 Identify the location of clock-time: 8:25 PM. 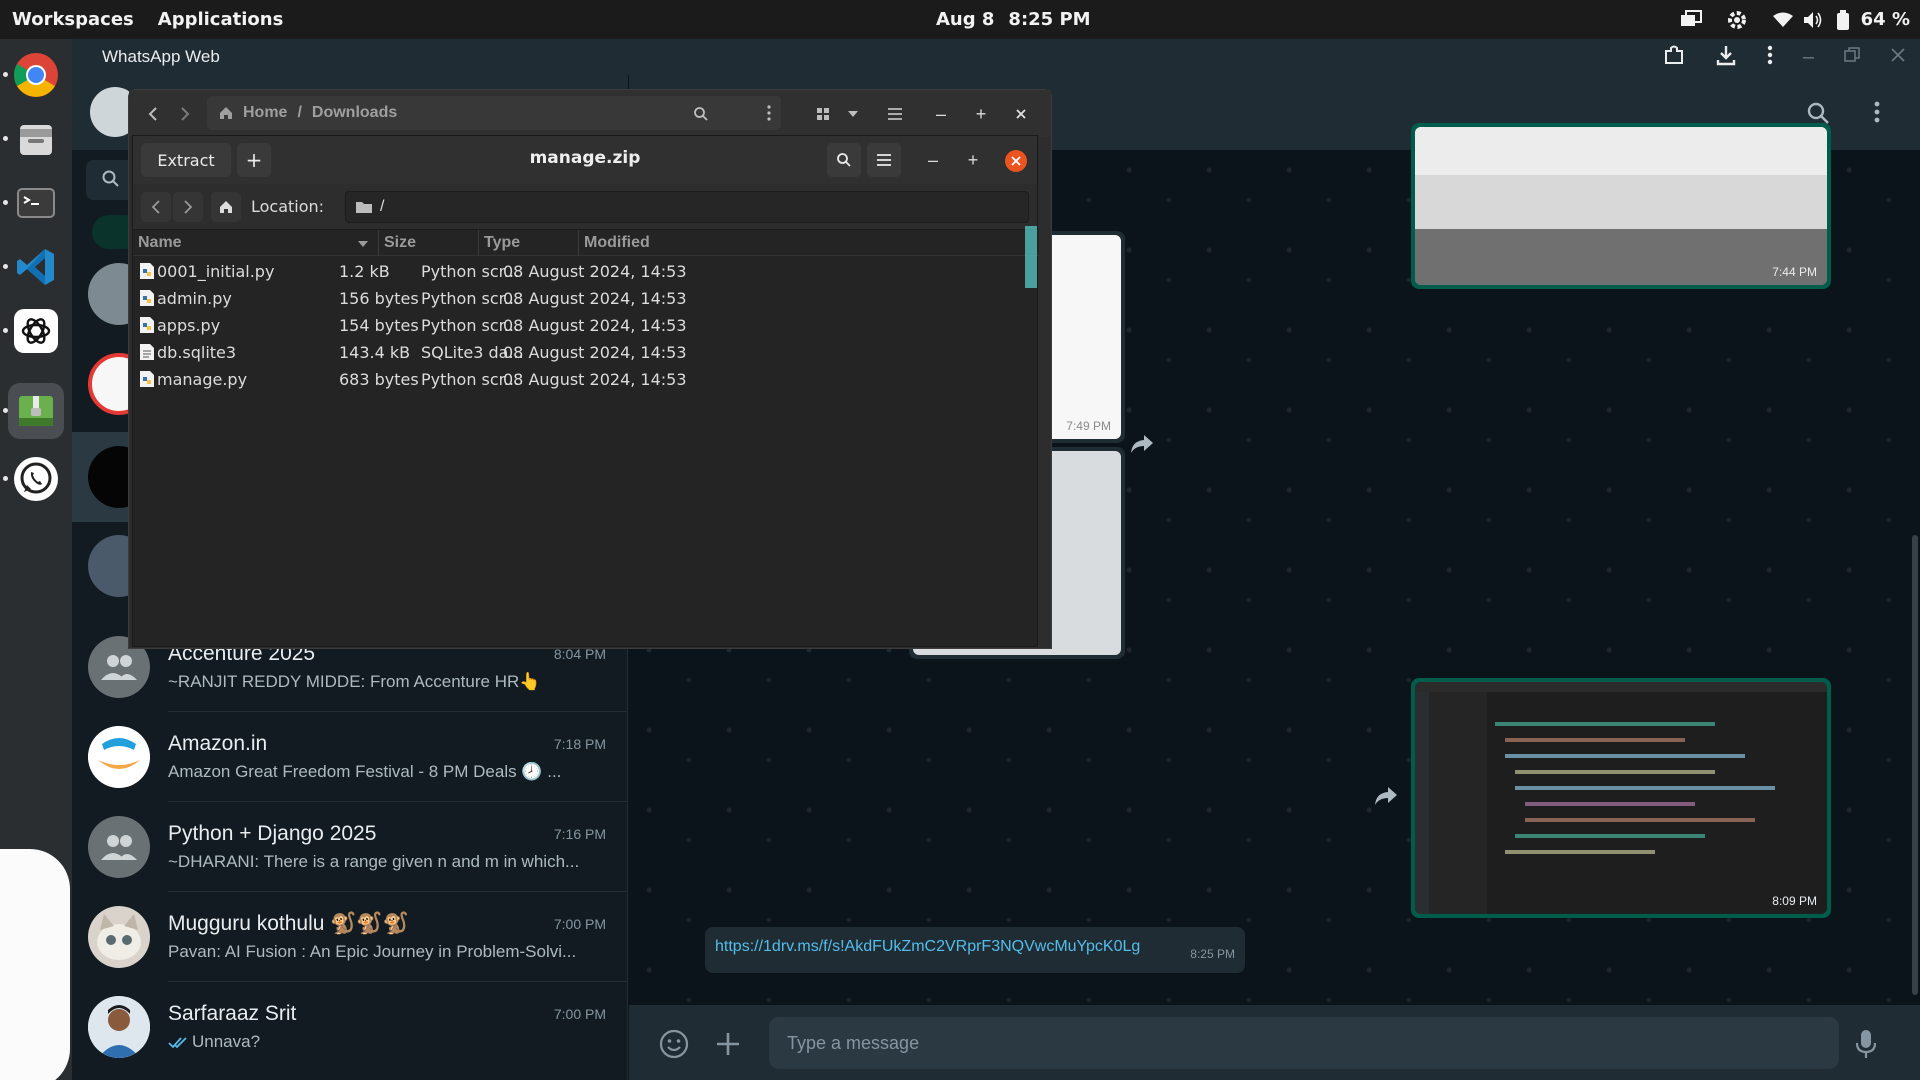
(1049, 19).